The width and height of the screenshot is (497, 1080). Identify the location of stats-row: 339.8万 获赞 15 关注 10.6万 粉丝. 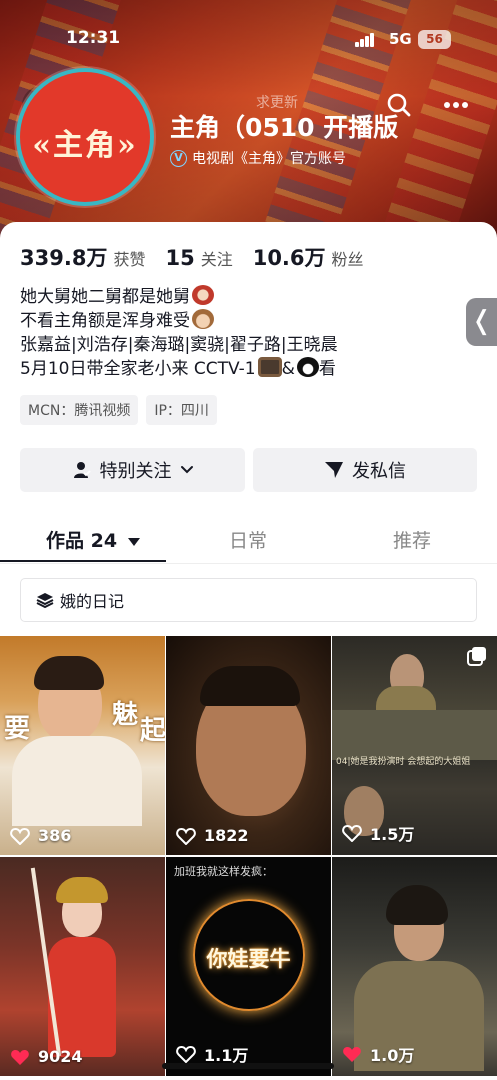
(199, 257).